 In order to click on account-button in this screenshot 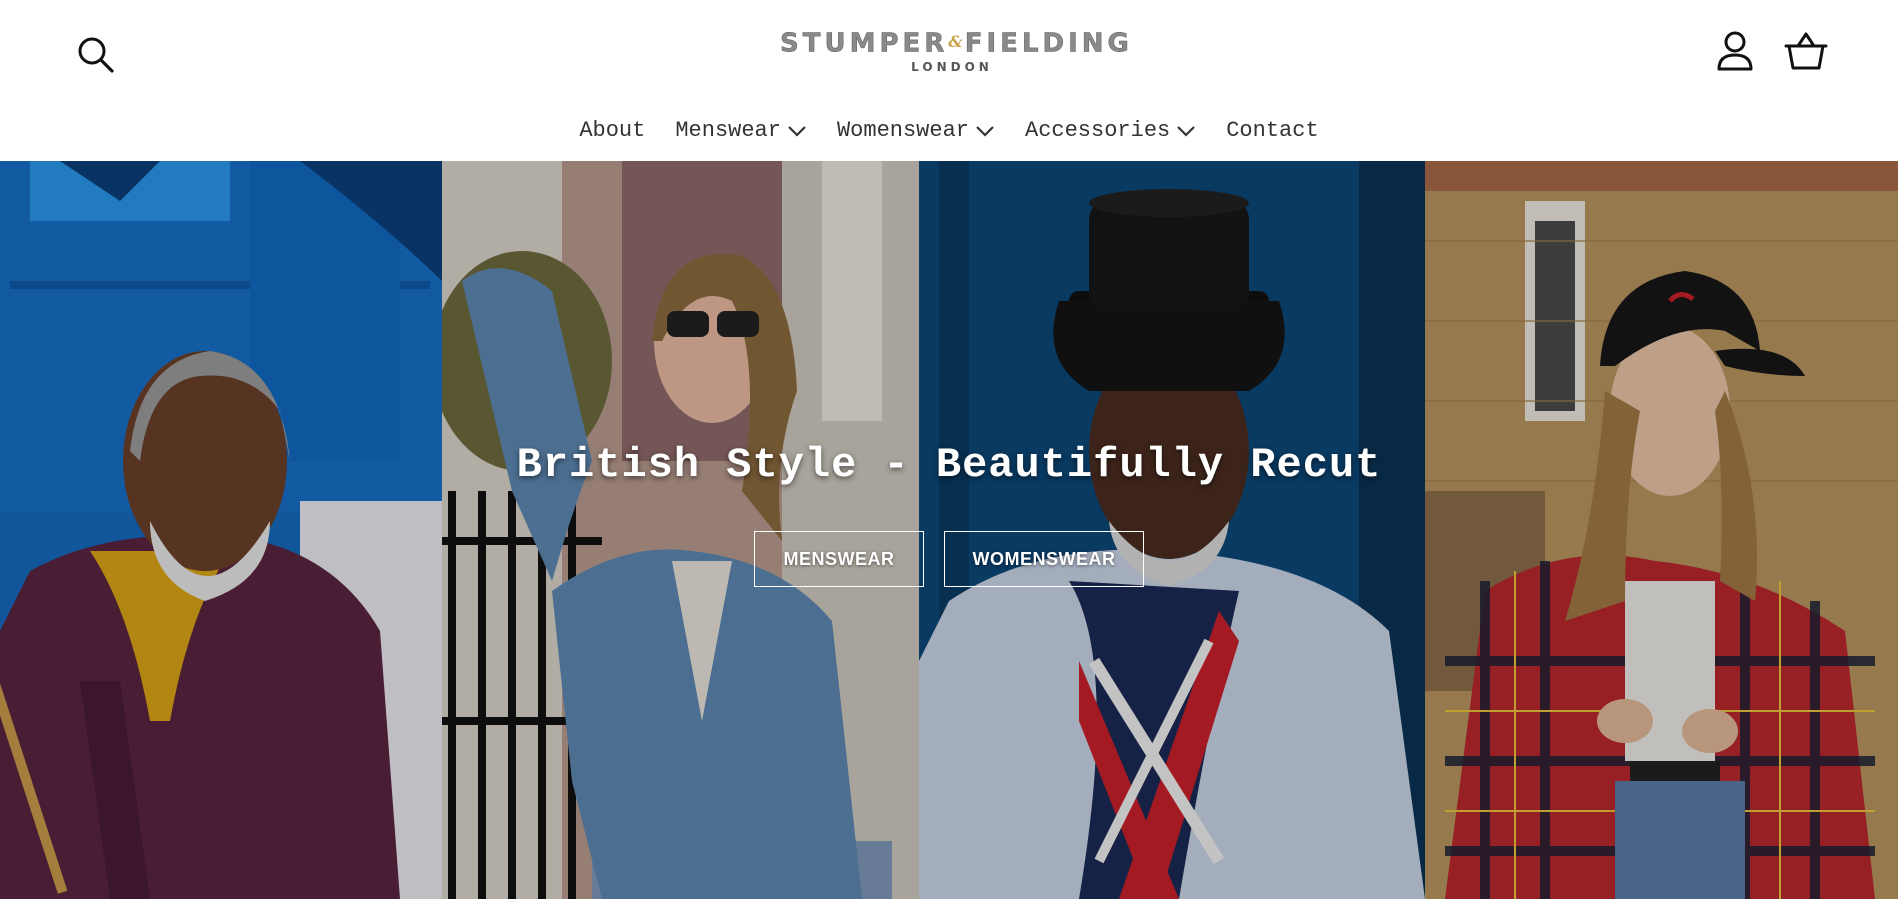, I will do `click(1735, 51)`.